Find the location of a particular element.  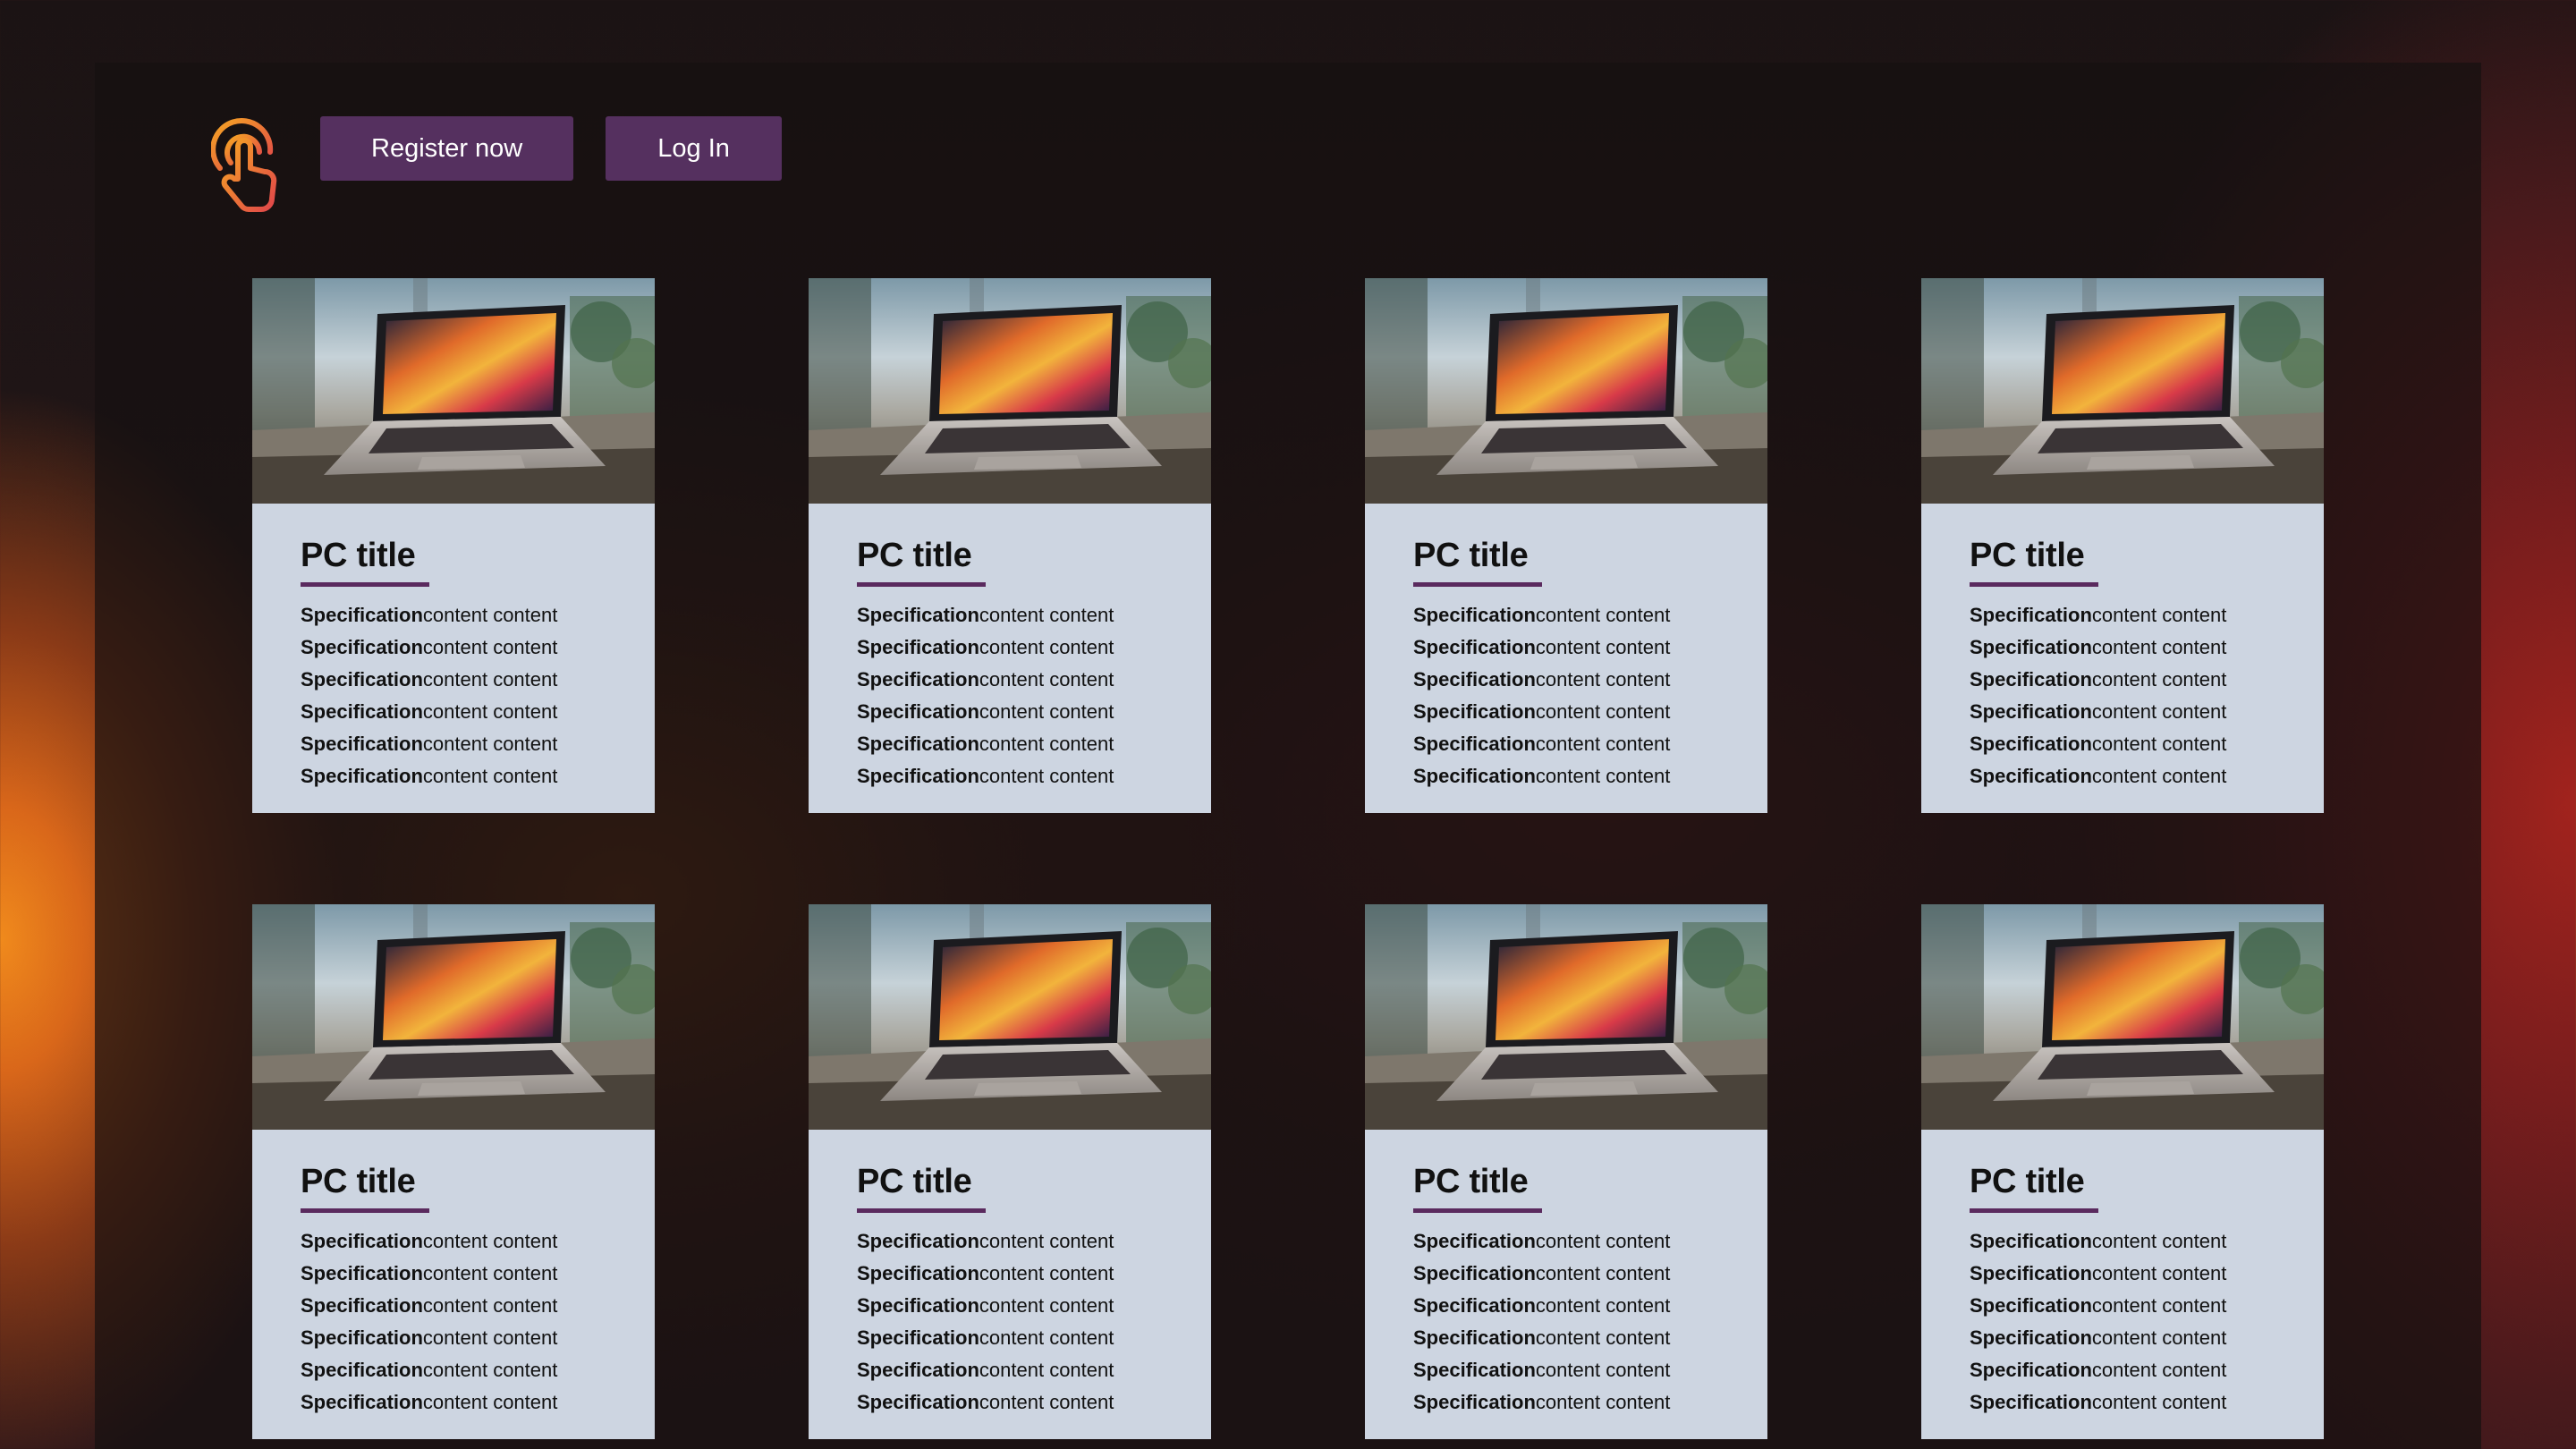

touch-hand-icon is located at coordinates (245, 164).